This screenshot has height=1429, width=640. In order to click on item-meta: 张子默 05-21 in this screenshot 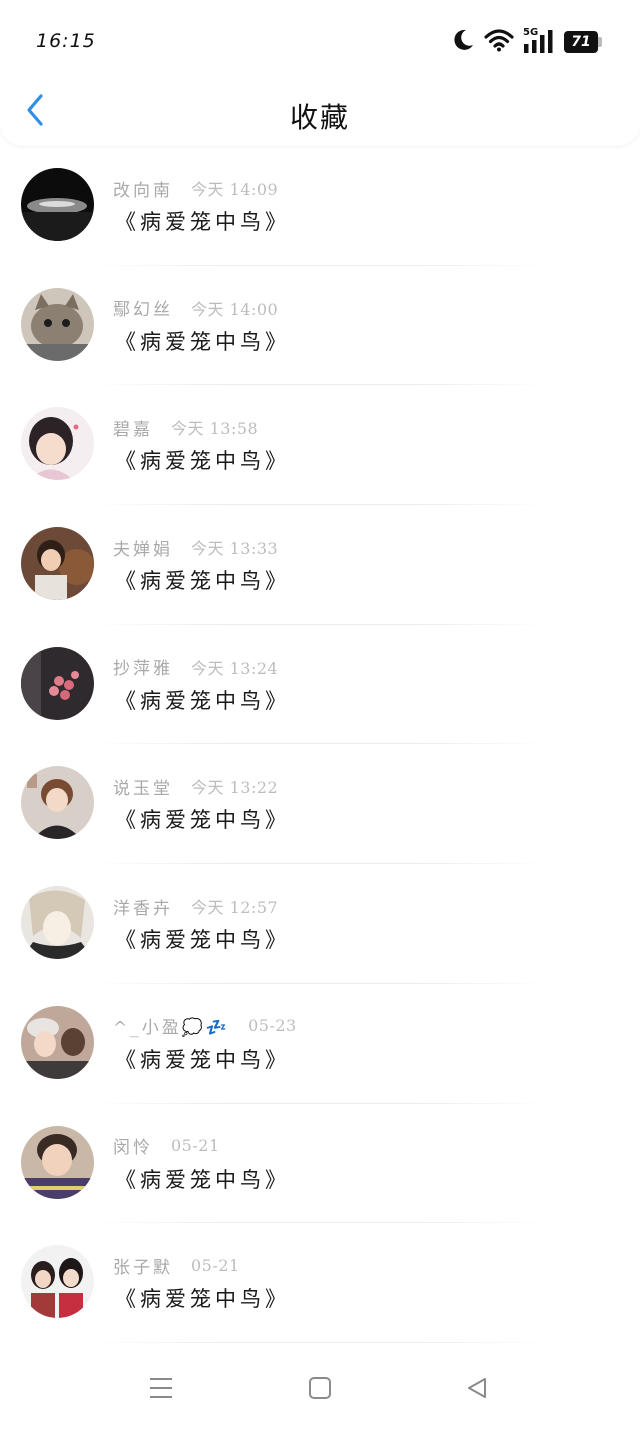, I will do `click(176, 1265)`.